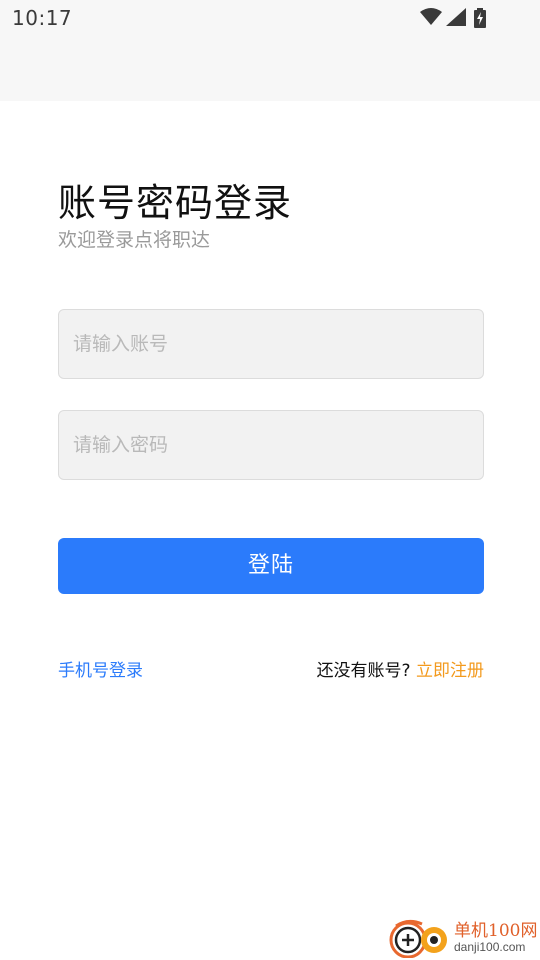 This screenshot has width=540, height=960. Describe the element at coordinates (431, 16) in the screenshot. I see `wifi-icon` at that location.